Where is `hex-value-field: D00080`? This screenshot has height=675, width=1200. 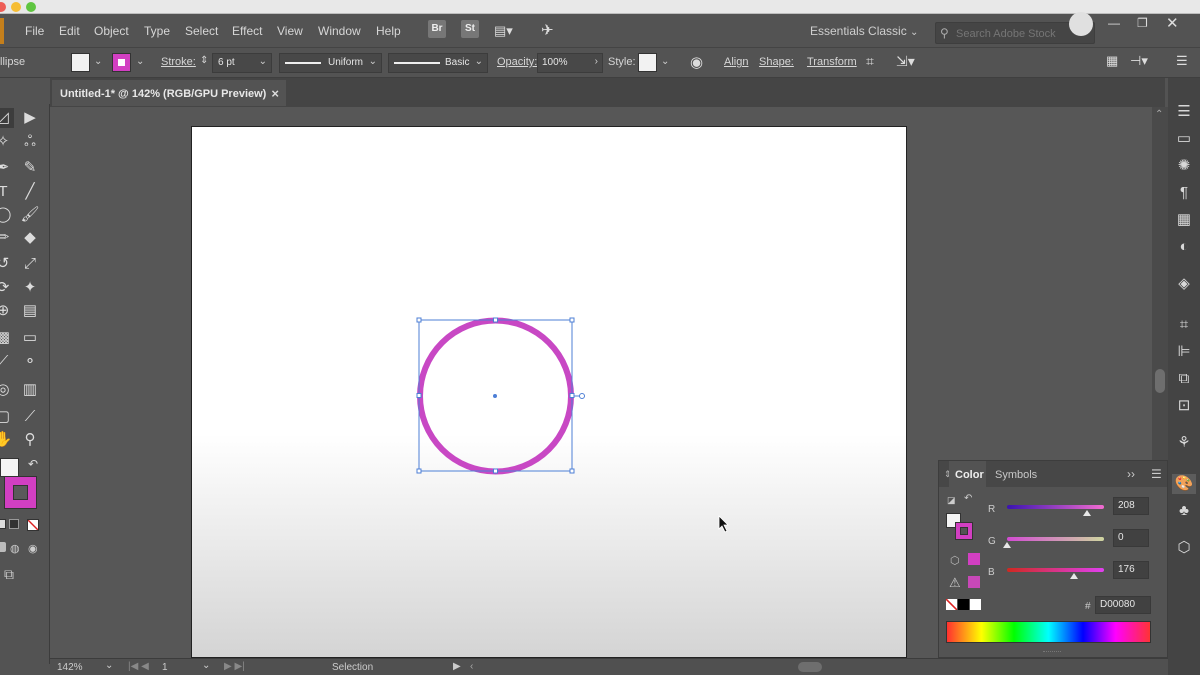 hex-value-field: D00080 is located at coordinates (1123, 605).